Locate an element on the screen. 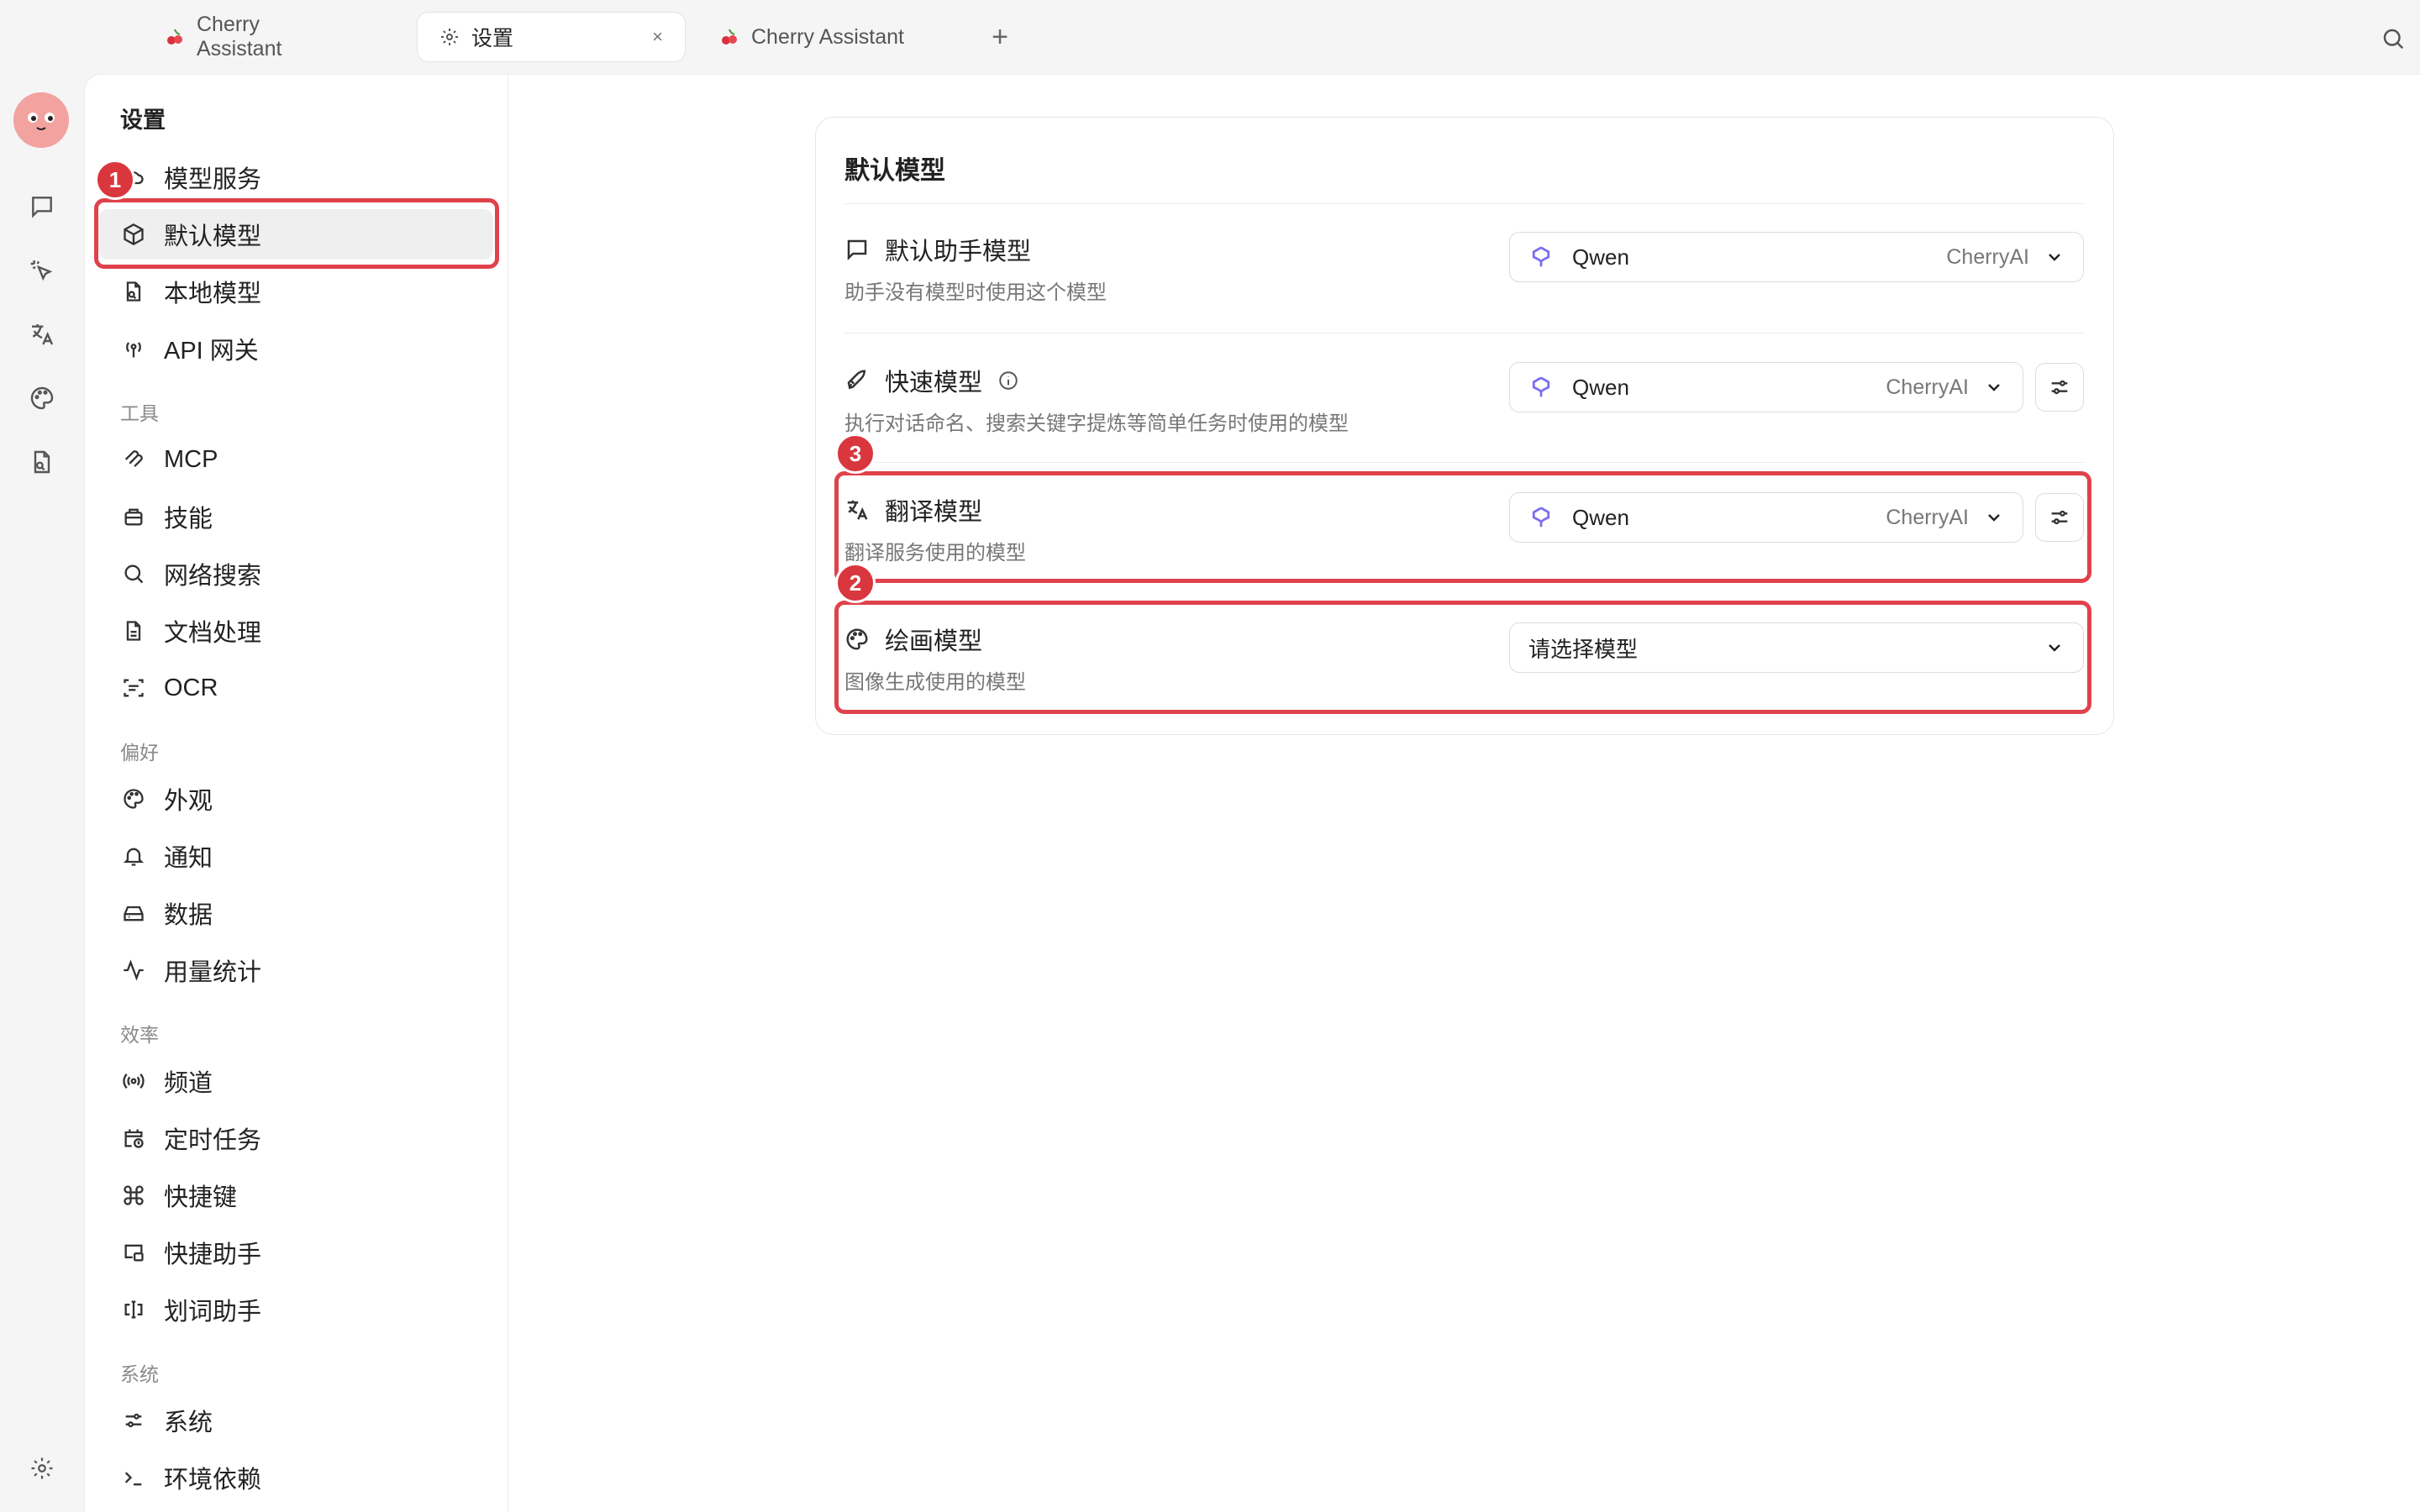 The height and width of the screenshot is (1512, 2420). document-icon is located at coordinates (133, 630).